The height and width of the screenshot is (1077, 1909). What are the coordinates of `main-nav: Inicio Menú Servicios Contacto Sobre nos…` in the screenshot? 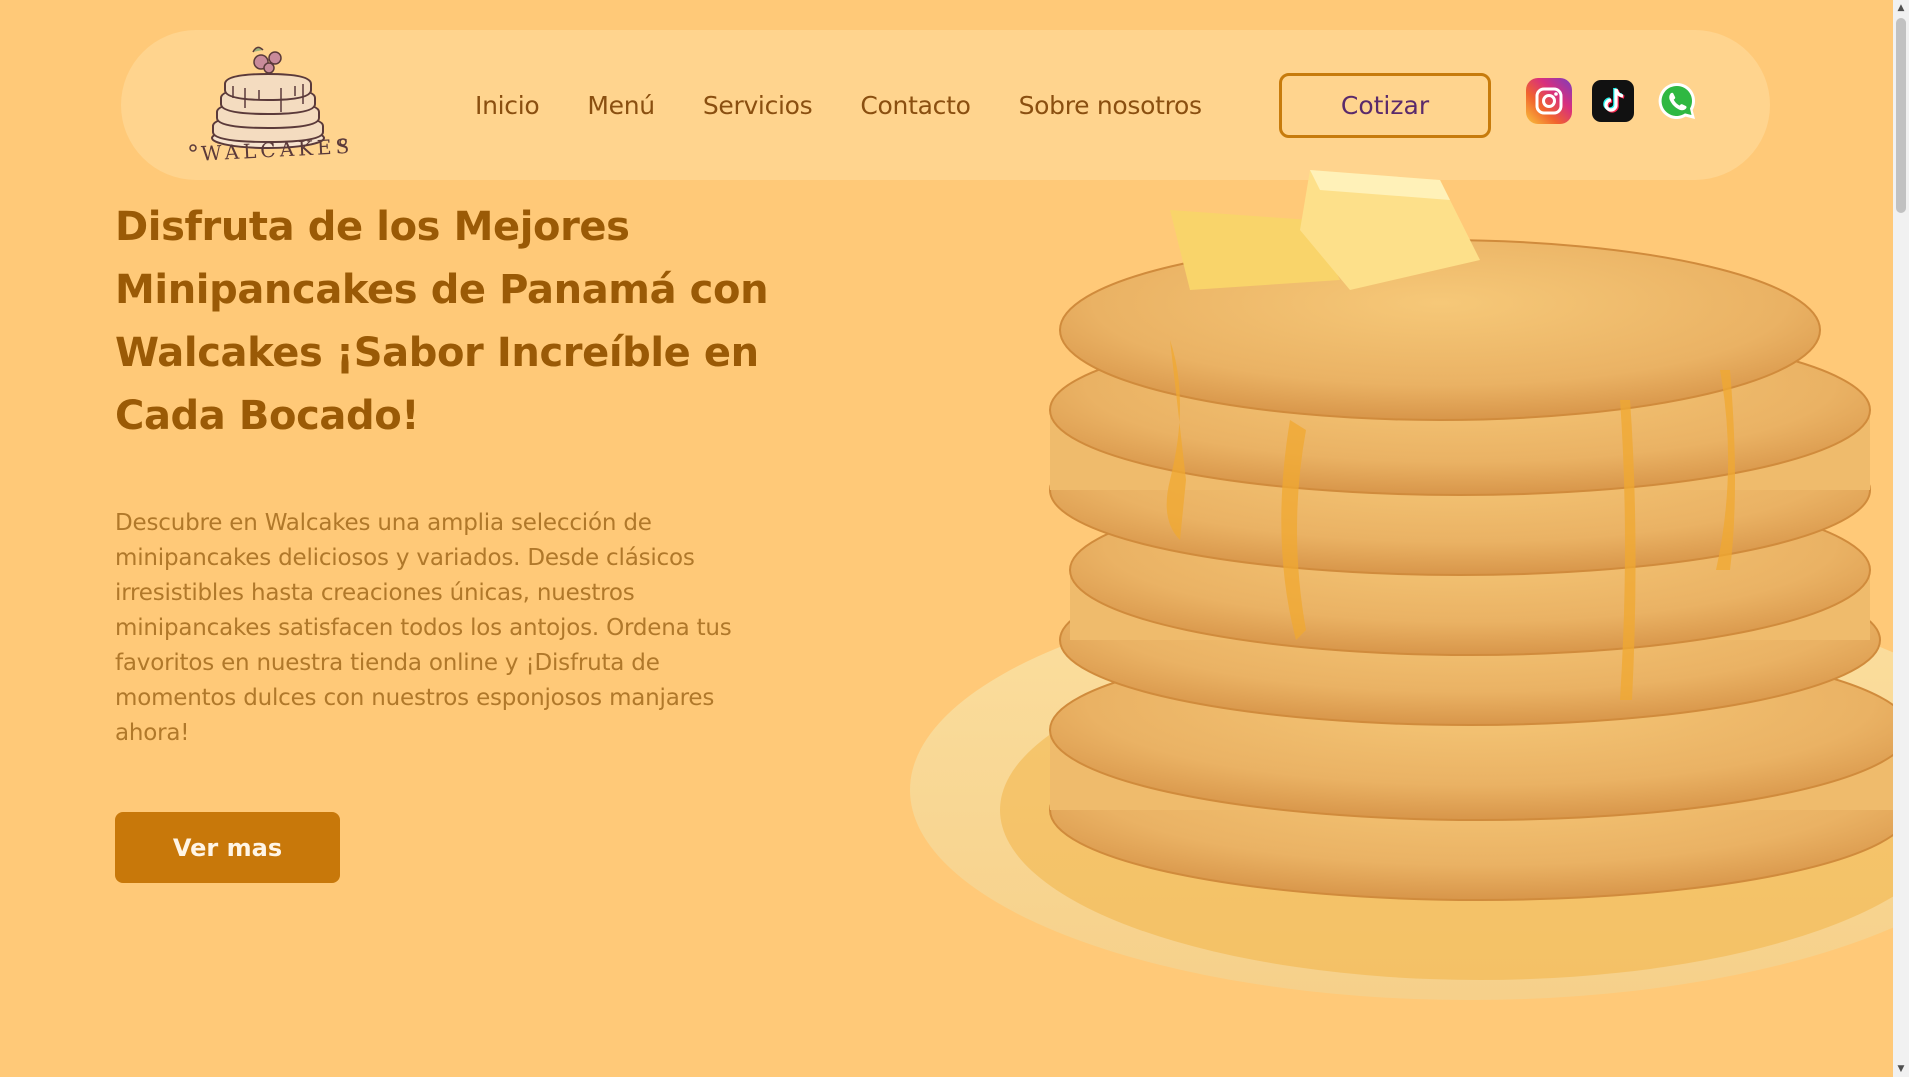 It's located at (838, 105).